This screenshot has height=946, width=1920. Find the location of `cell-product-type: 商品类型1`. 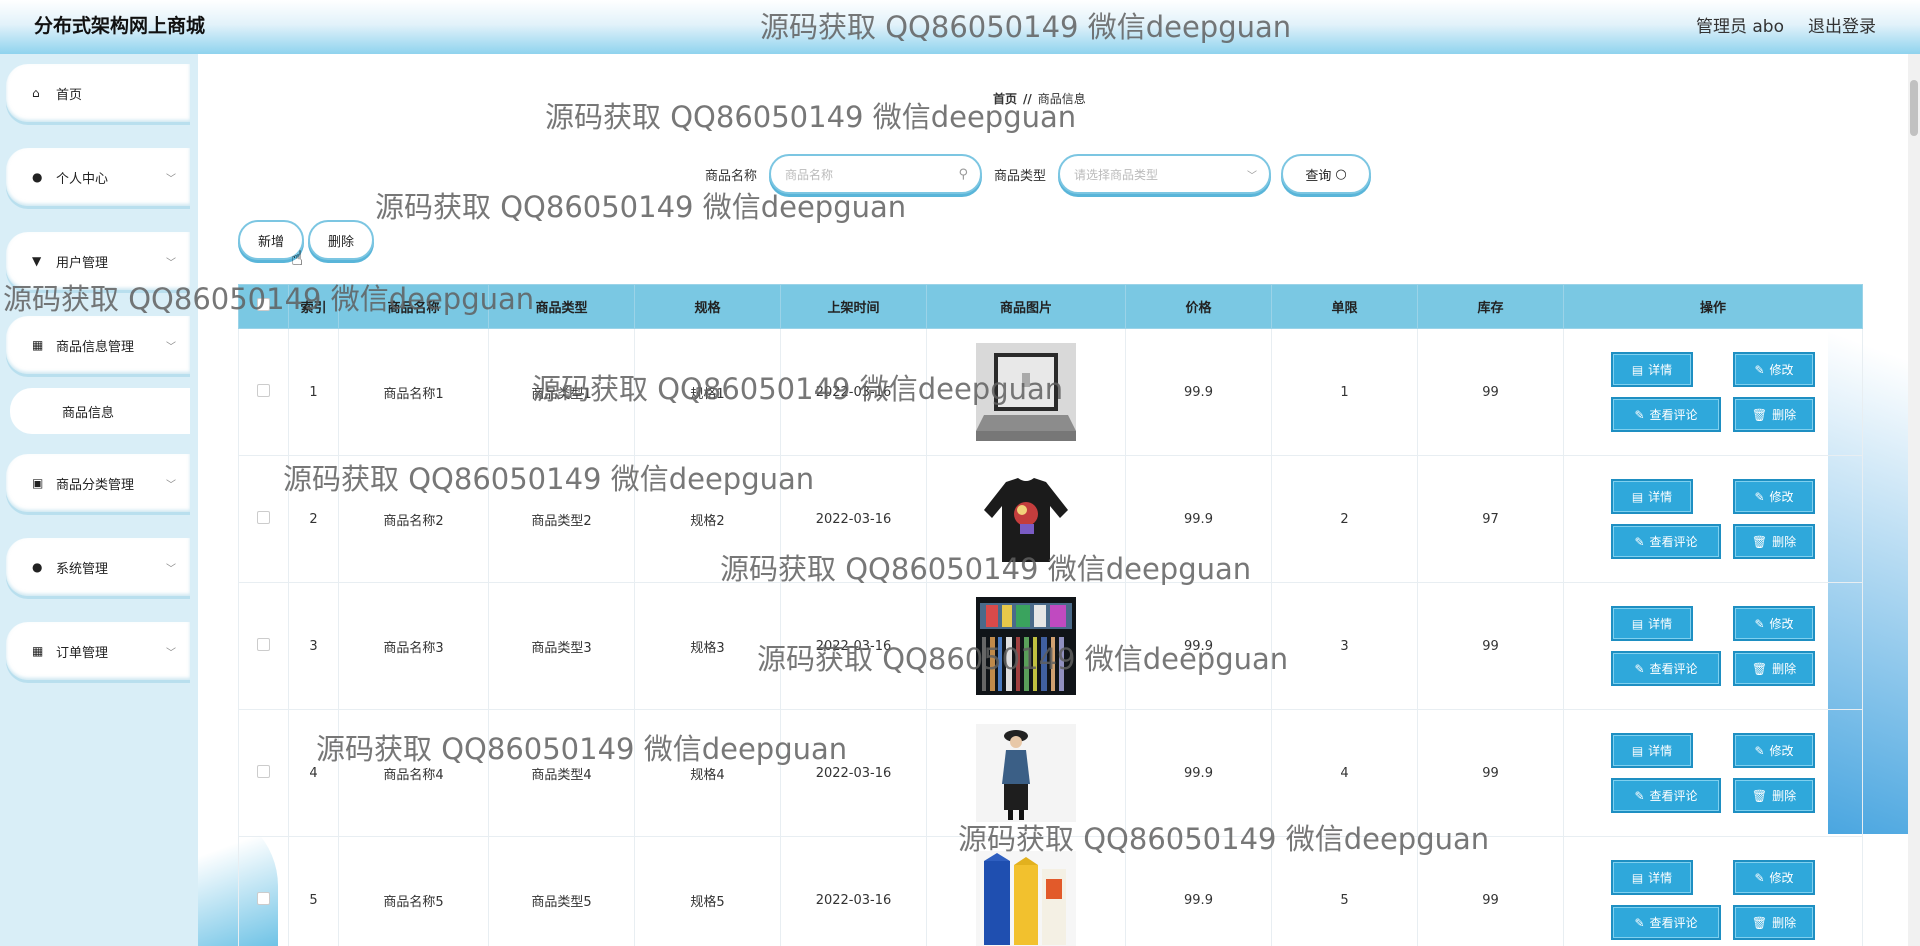

cell-product-type: 商品类型1 is located at coordinates (561, 392).